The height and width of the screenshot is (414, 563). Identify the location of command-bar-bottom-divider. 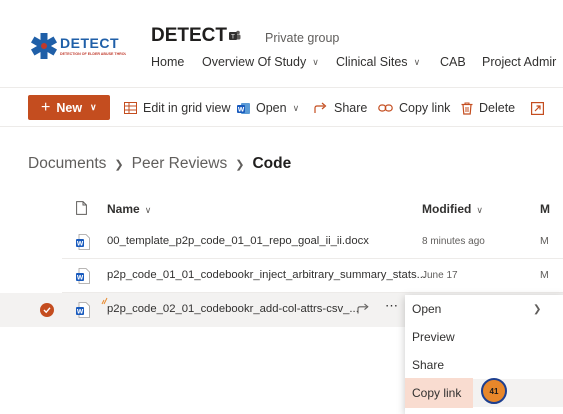
(281, 126).